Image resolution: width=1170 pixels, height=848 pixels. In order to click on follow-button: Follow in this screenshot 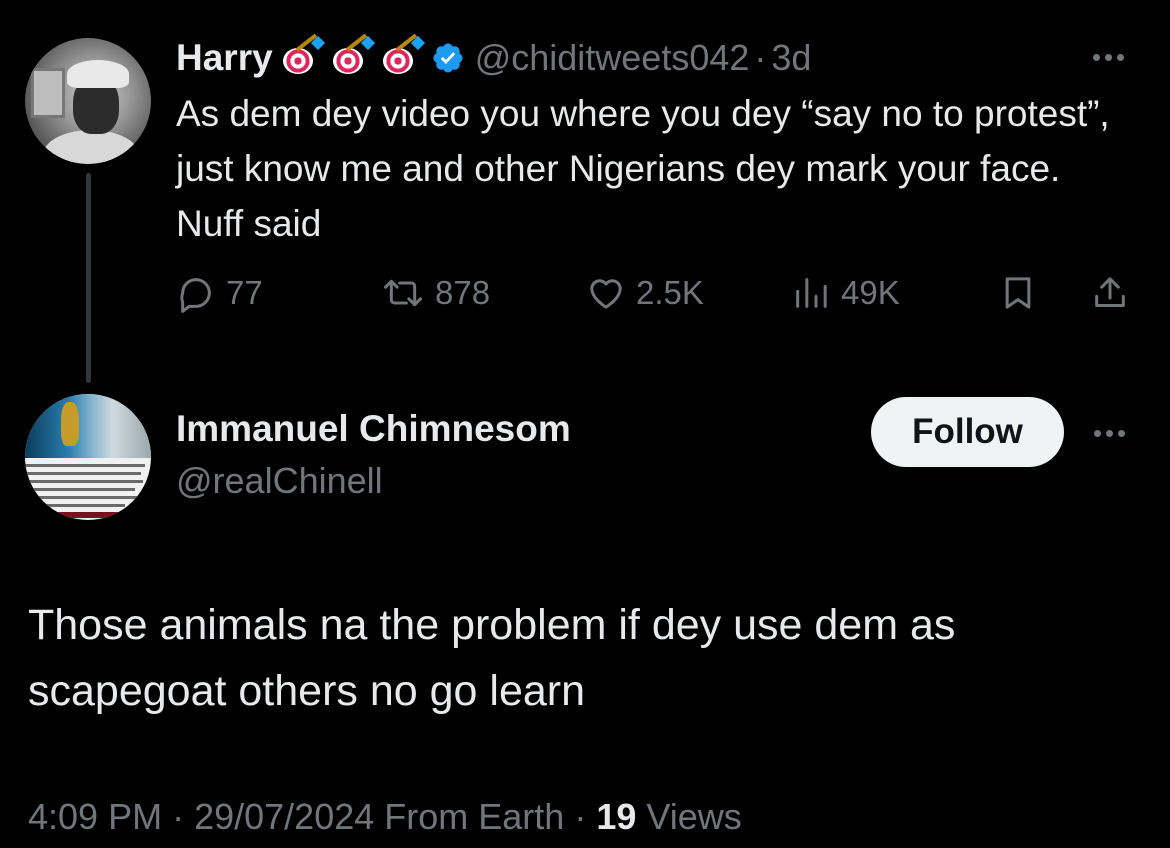, I will do `click(967, 432)`.